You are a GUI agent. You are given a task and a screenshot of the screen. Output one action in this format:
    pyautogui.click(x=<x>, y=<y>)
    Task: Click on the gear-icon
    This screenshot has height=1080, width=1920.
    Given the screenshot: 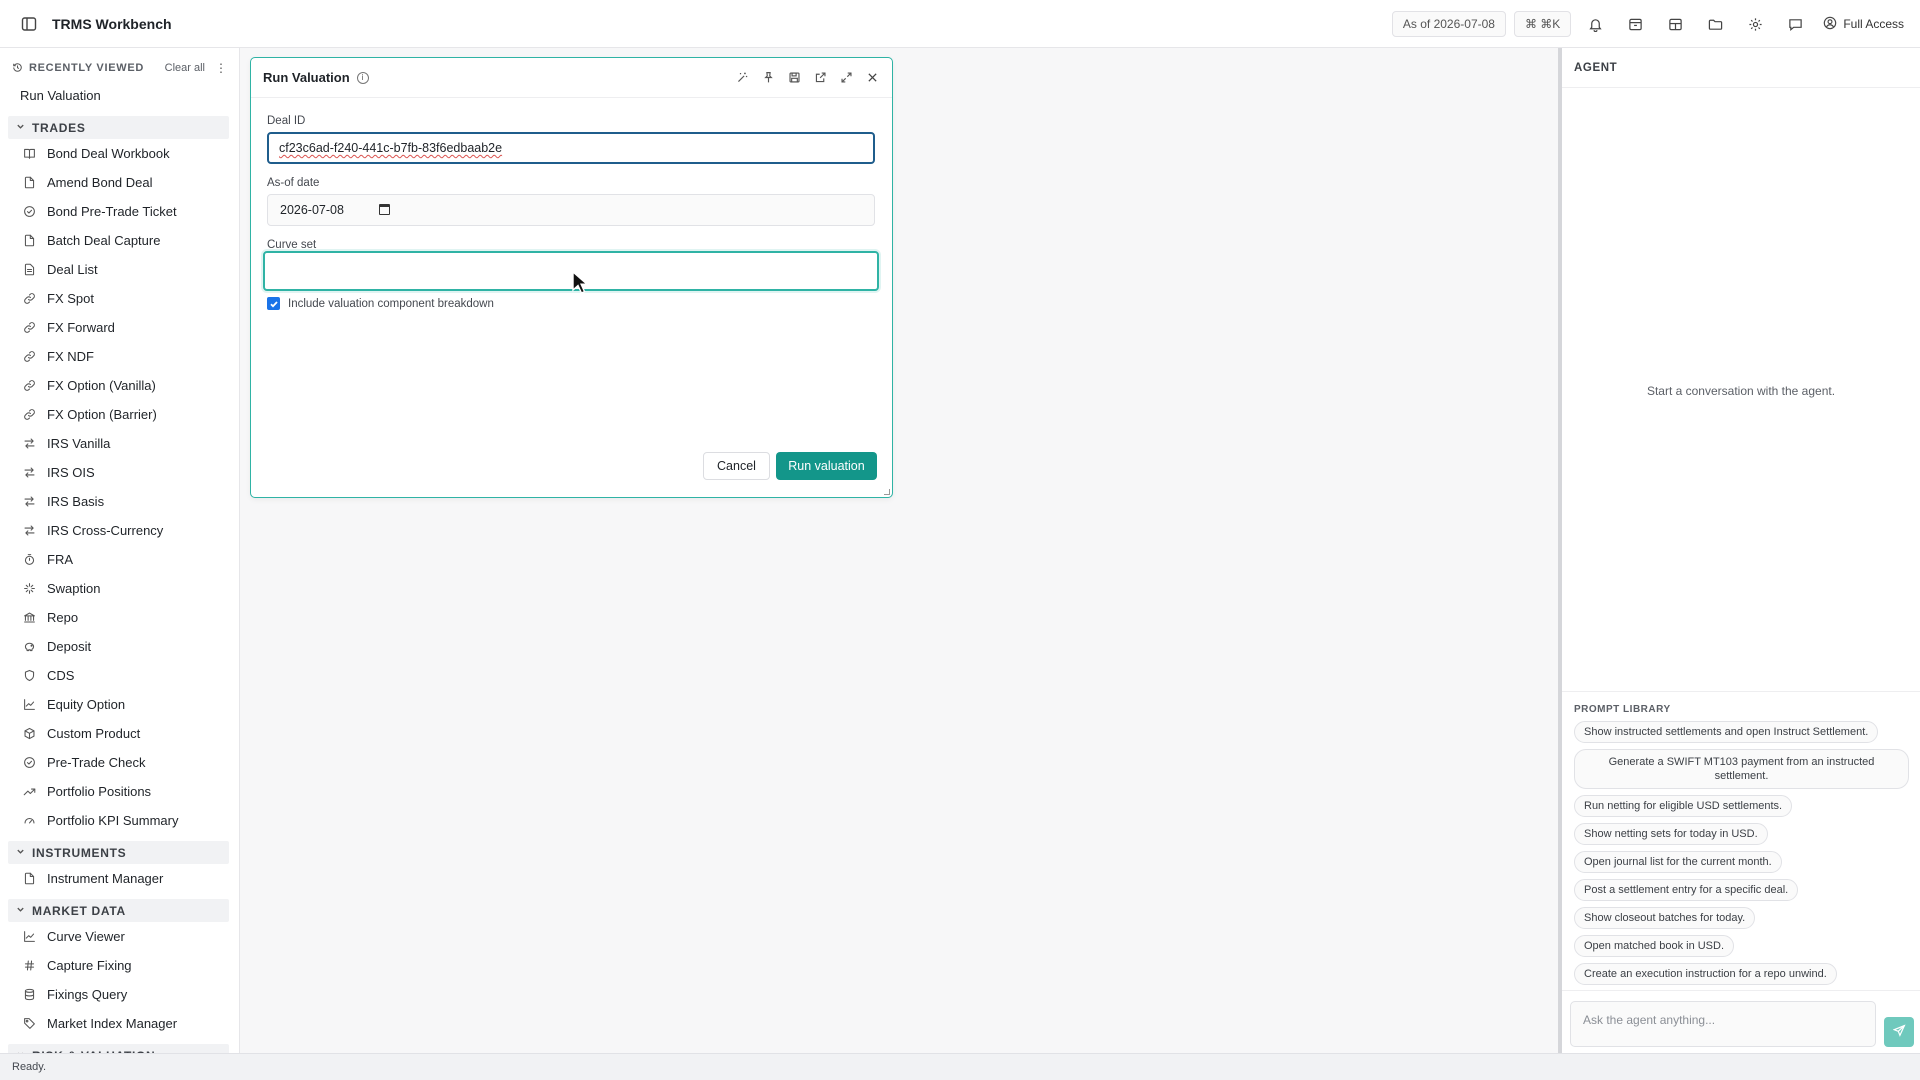 What is the action you would take?
    pyautogui.click(x=1755, y=24)
    